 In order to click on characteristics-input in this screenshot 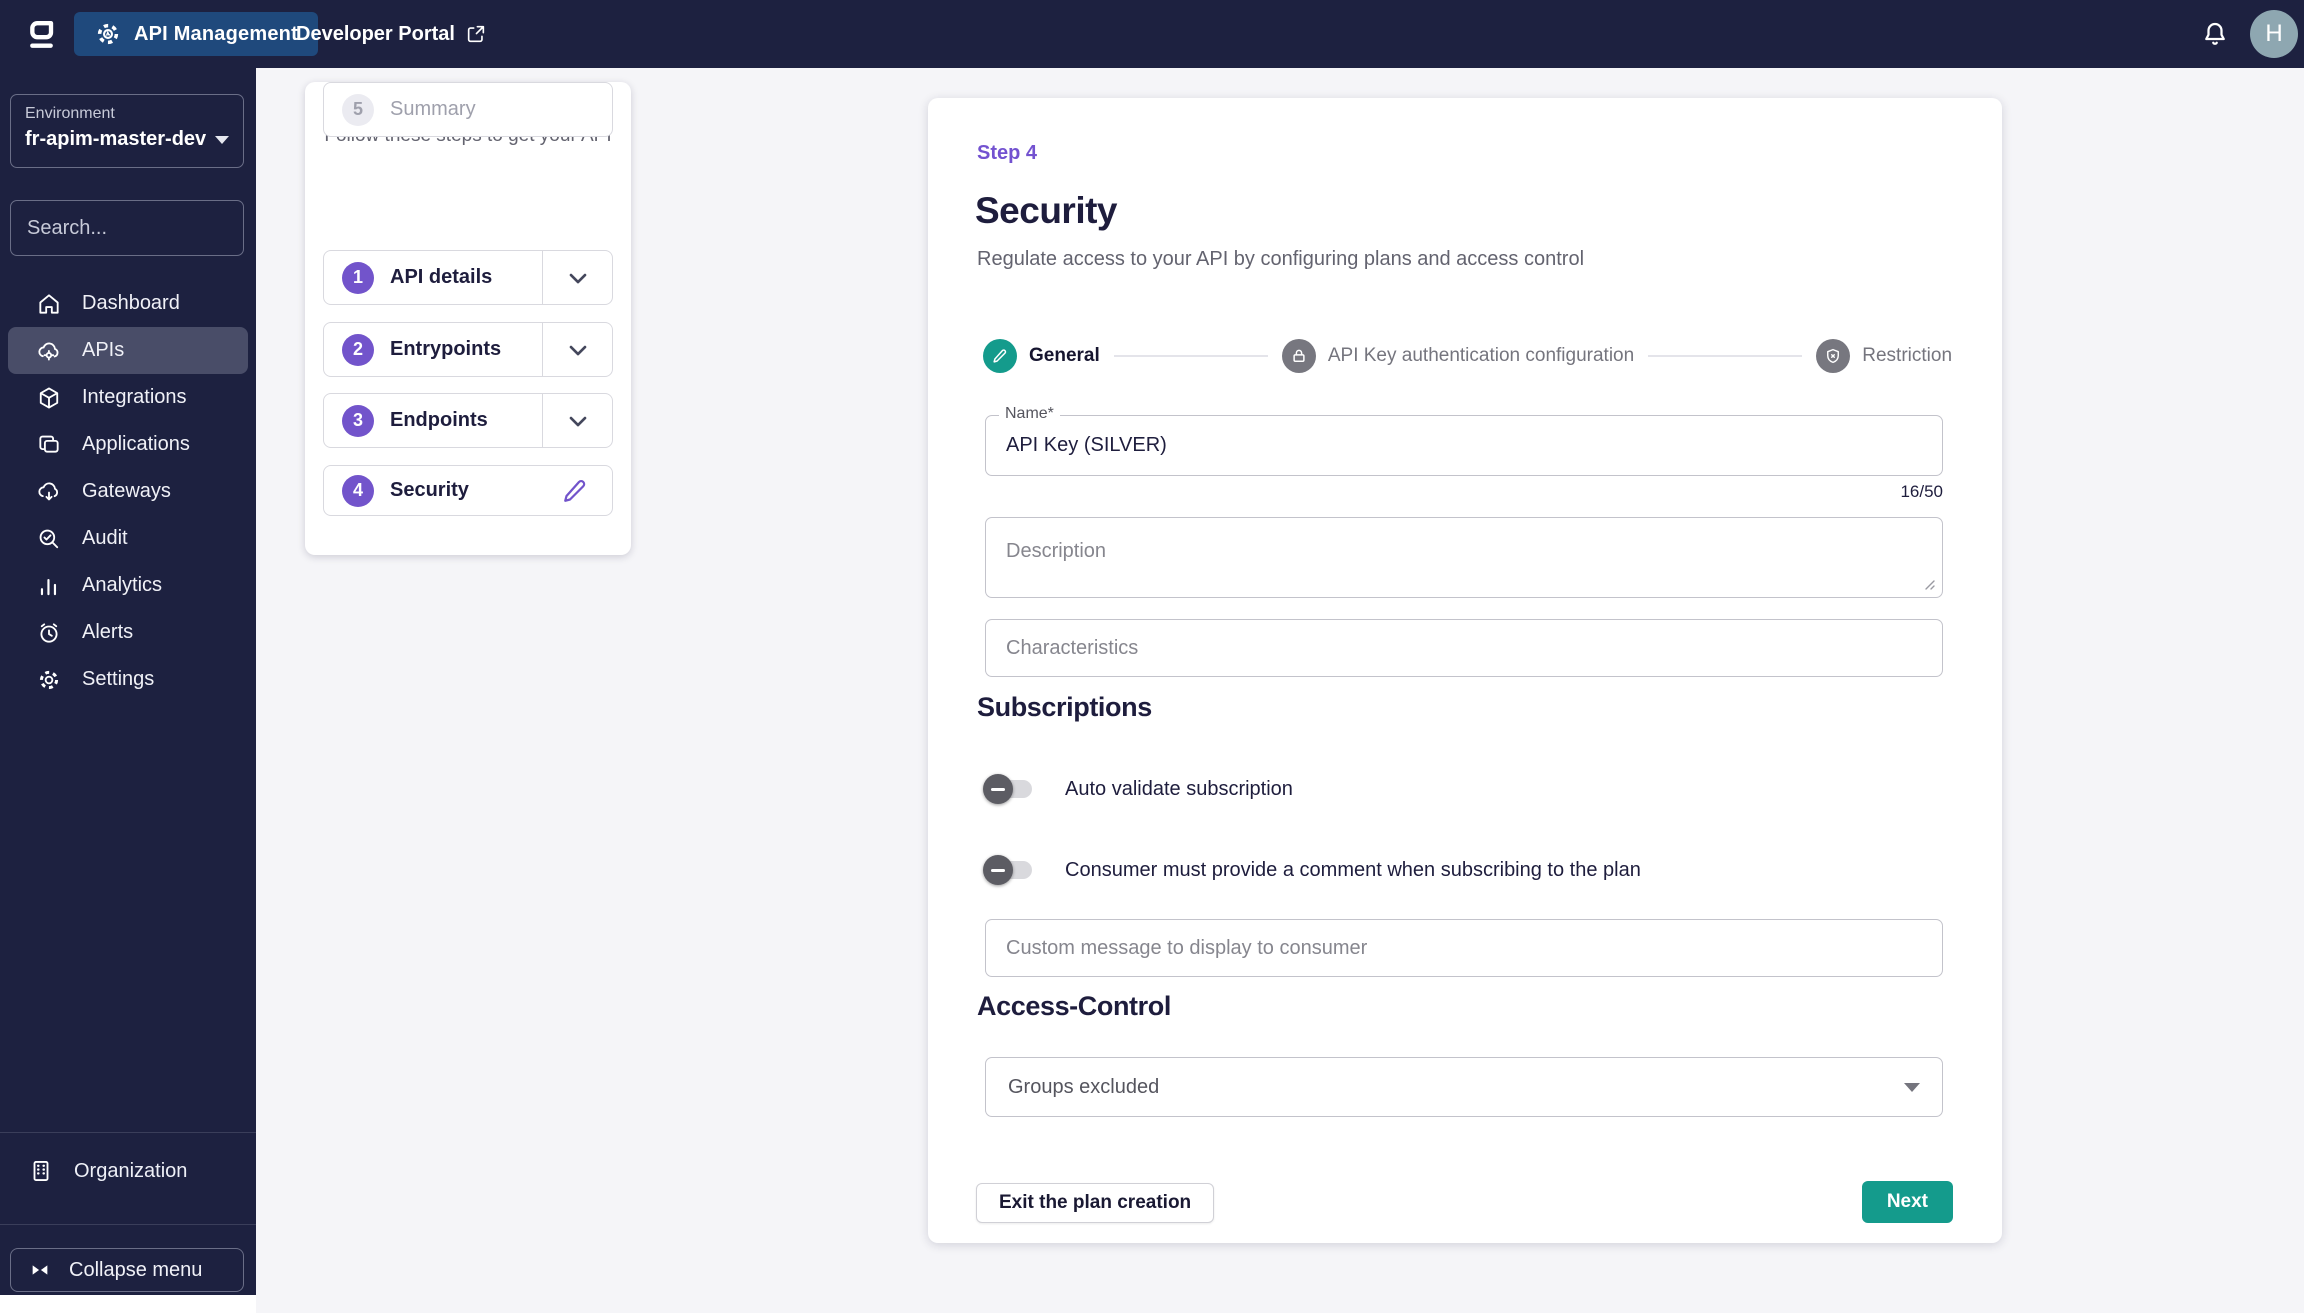, I will do `click(1464, 648)`.